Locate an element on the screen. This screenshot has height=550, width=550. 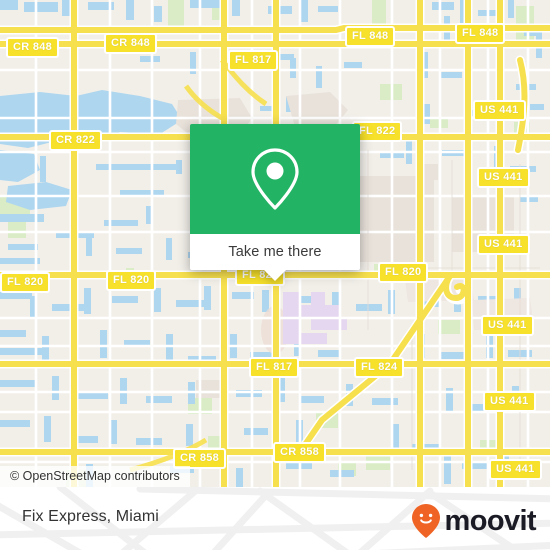
callout-action-area: Take me there is located at coordinates (275, 257).